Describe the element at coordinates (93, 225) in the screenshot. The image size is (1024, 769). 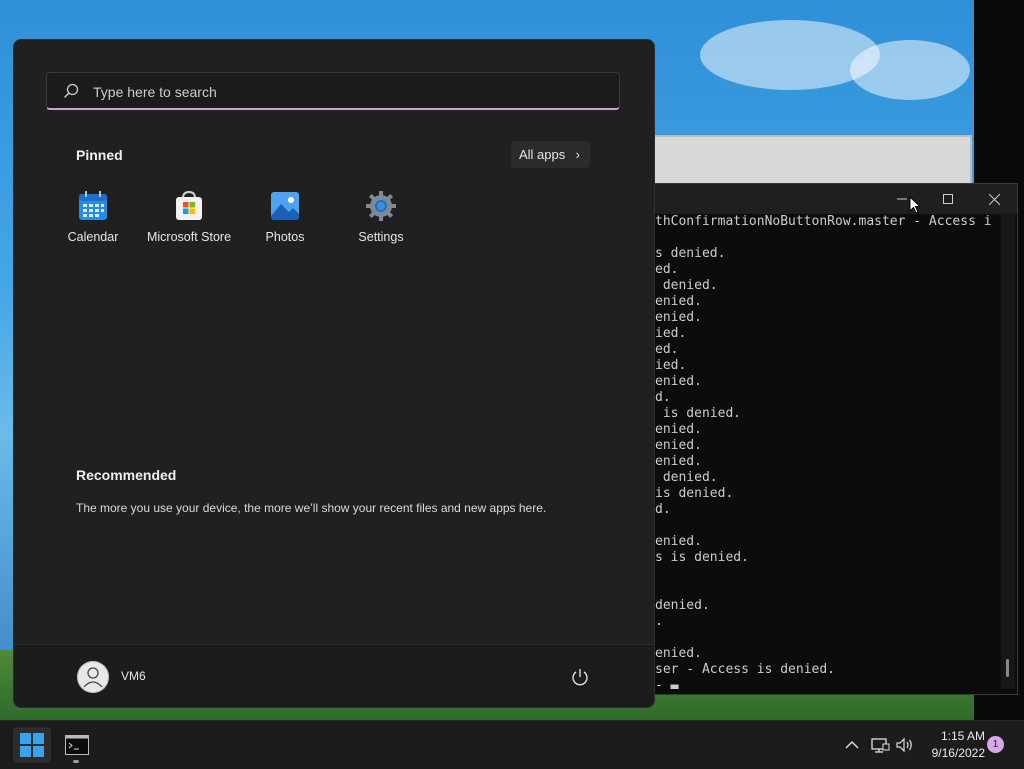
I see `pinned-app-calendar: Calendar` at that location.